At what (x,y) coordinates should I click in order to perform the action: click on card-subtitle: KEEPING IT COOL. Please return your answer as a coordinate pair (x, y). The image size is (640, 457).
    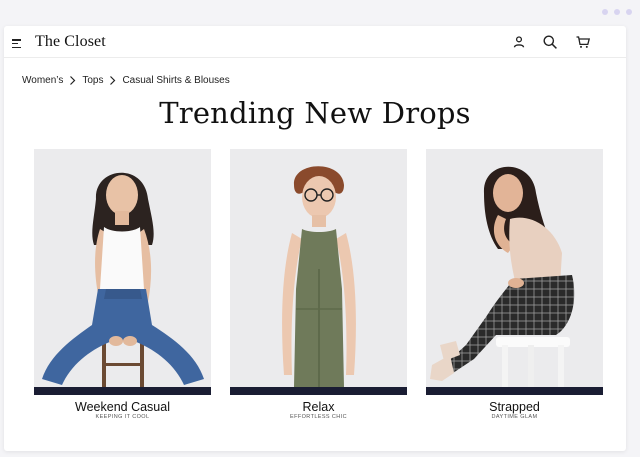
    Looking at the image, I should click on (122, 417).